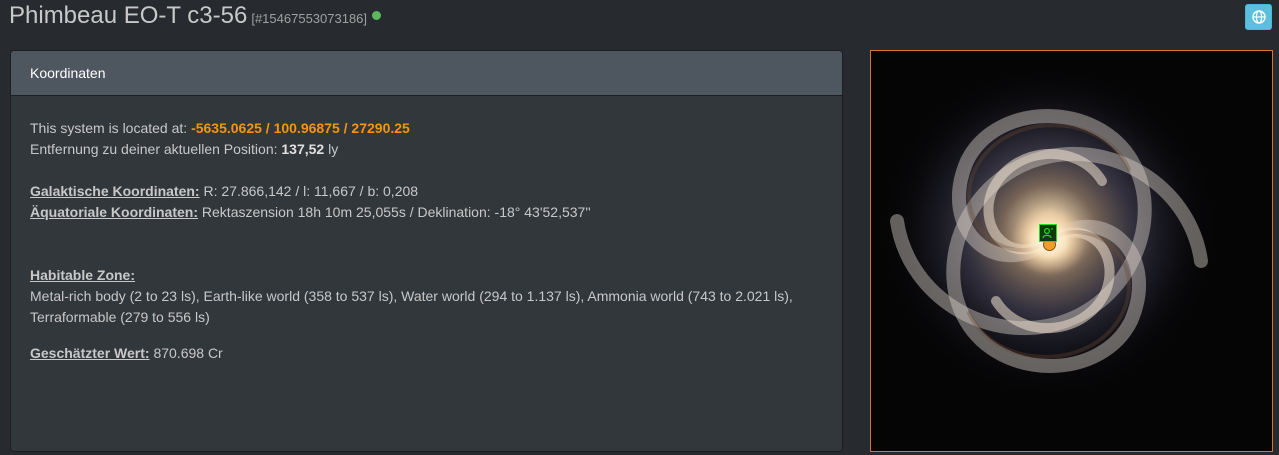  What do you see at coordinates (311, 191) in the screenshot?
I see `galactic-value: R: 27.866,142 / l: 11,667 / b: 0,208` at bounding box center [311, 191].